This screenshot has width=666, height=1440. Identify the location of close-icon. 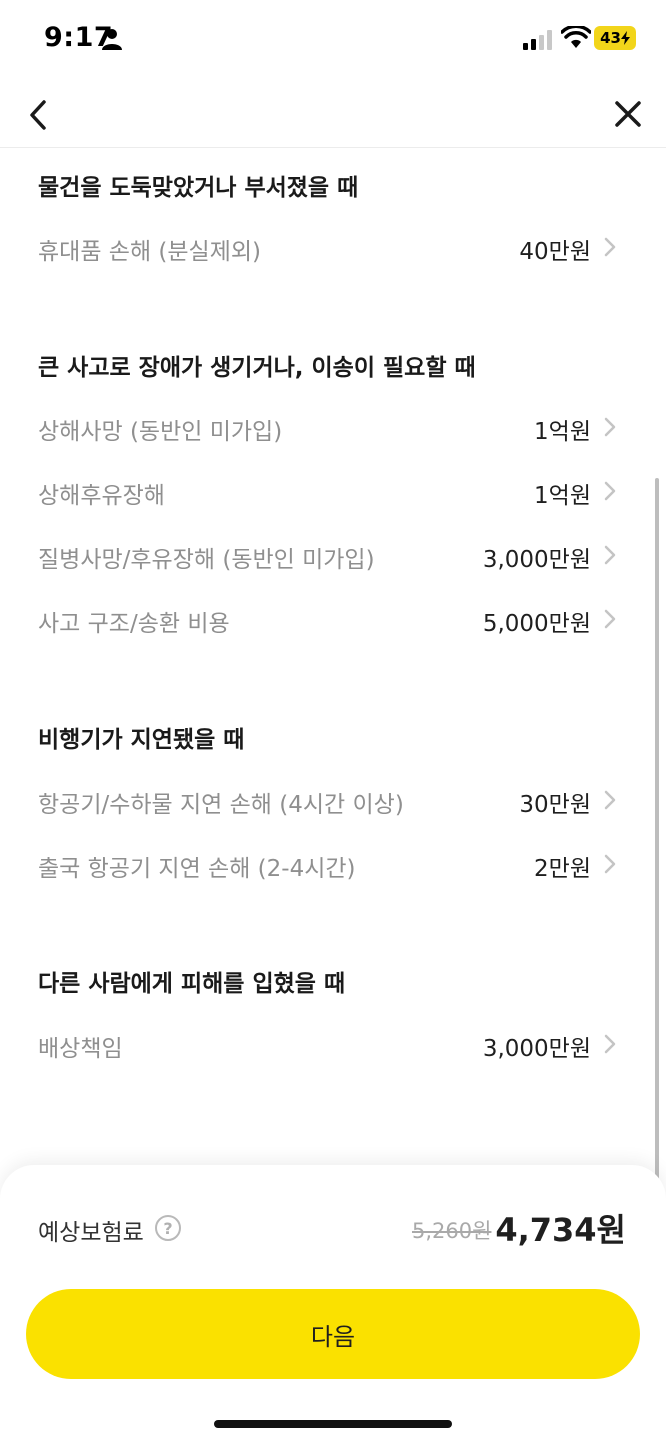
(628, 114).